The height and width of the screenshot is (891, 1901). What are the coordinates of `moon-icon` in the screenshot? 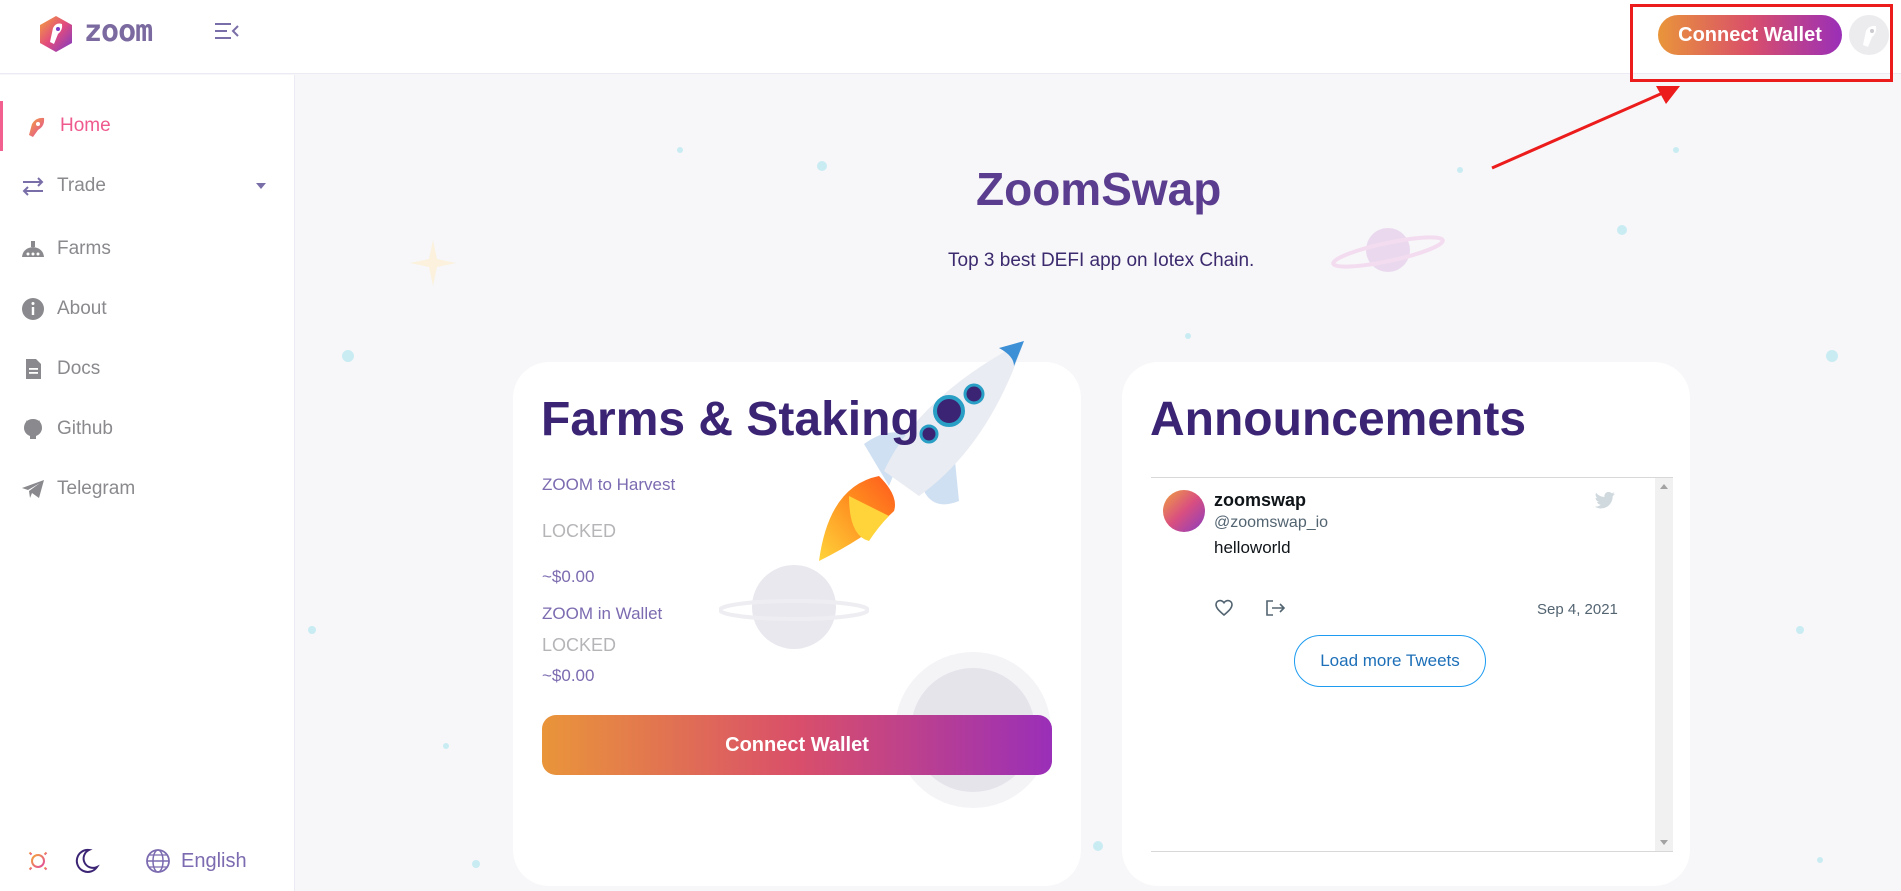 It's located at (86, 861).